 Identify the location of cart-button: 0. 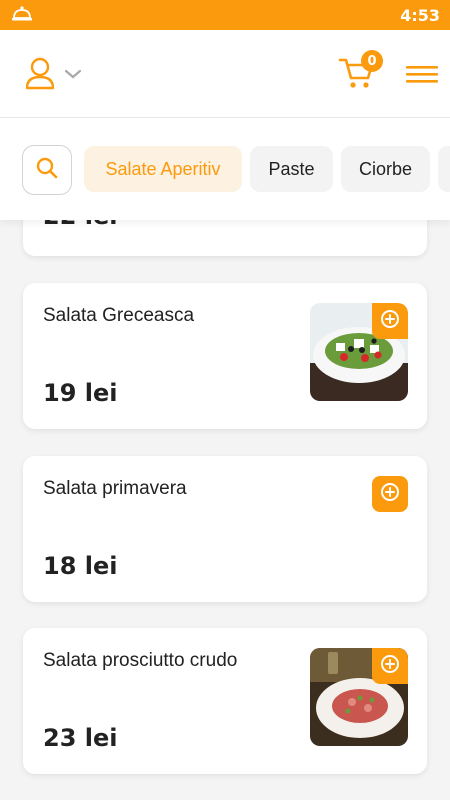
(360, 72).